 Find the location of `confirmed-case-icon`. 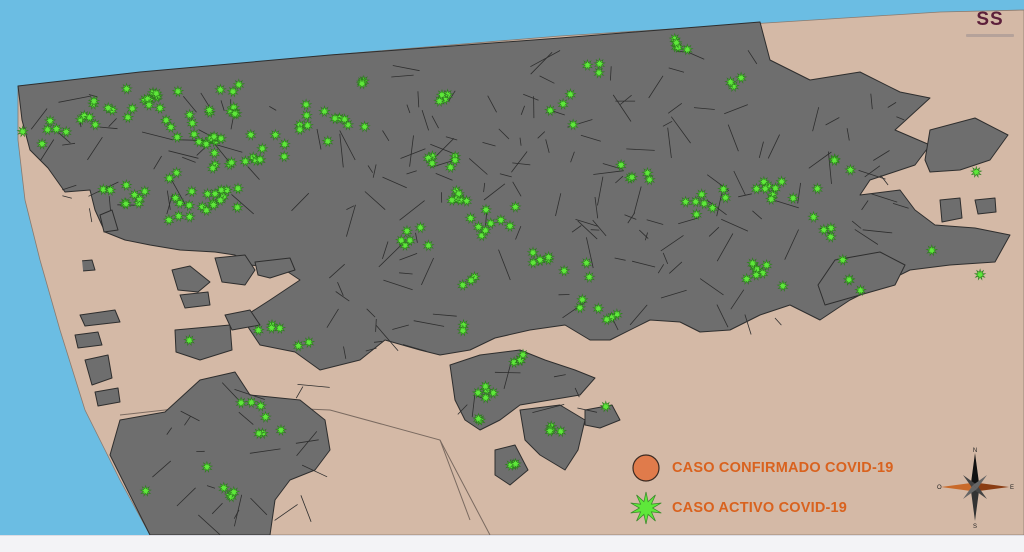

confirmed-case-icon is located at coordinates (646, 468).